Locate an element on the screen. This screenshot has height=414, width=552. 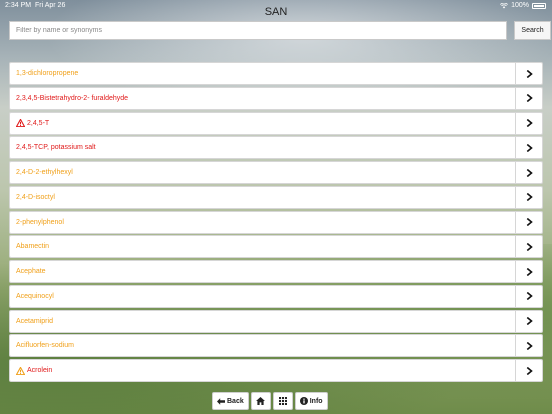
list-item-text: 2,4,5-T is located at coordinates (38, 123).